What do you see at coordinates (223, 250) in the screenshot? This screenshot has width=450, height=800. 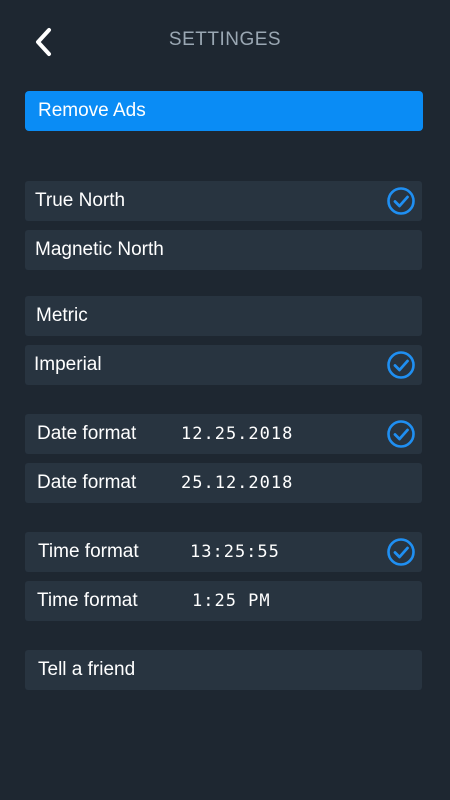 I see `magnetic-north-option: Magnetic North` at bounding box center [223, 250].